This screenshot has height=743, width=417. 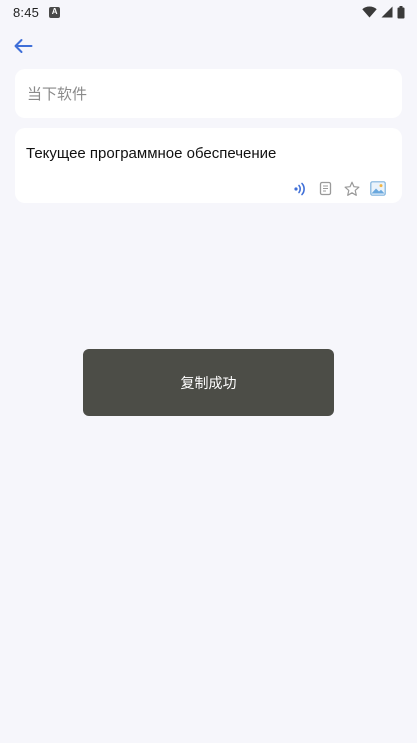 I want to click on speaker-icon, so click(x=299, y=188).